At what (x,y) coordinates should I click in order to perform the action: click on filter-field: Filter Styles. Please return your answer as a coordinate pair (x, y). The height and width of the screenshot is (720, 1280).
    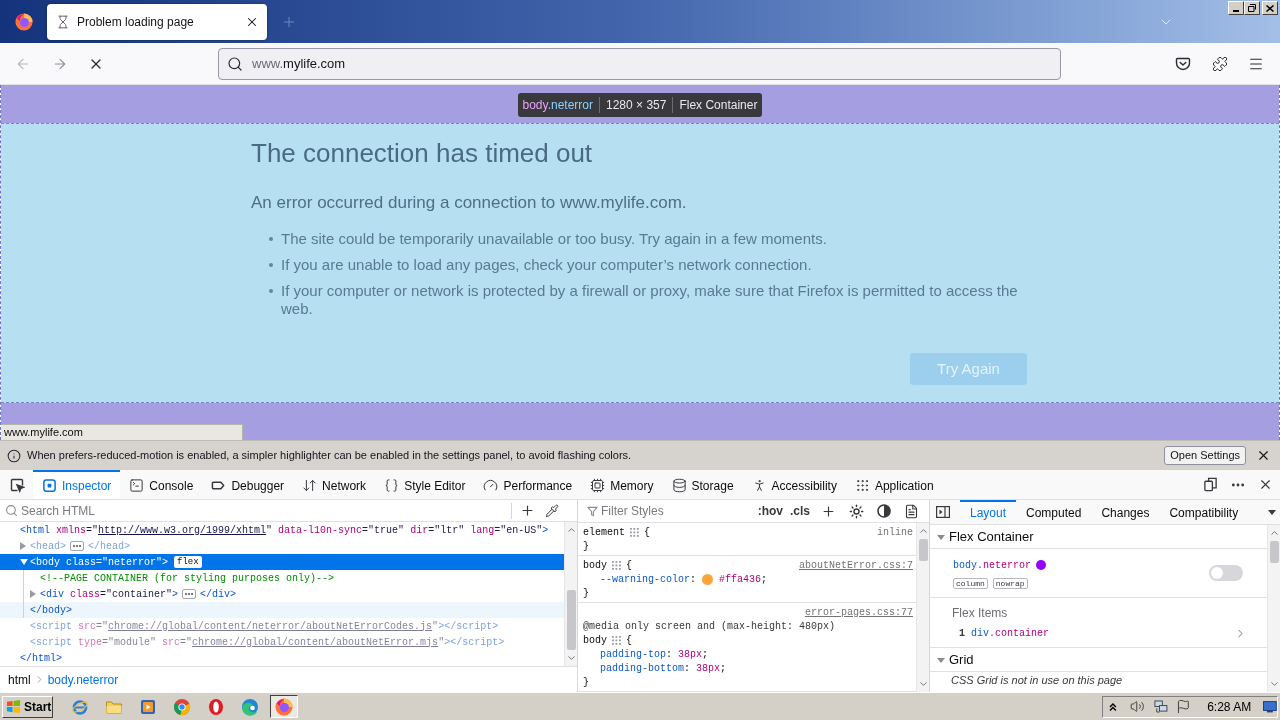
    Looking at the image, I should click on (676, 511).